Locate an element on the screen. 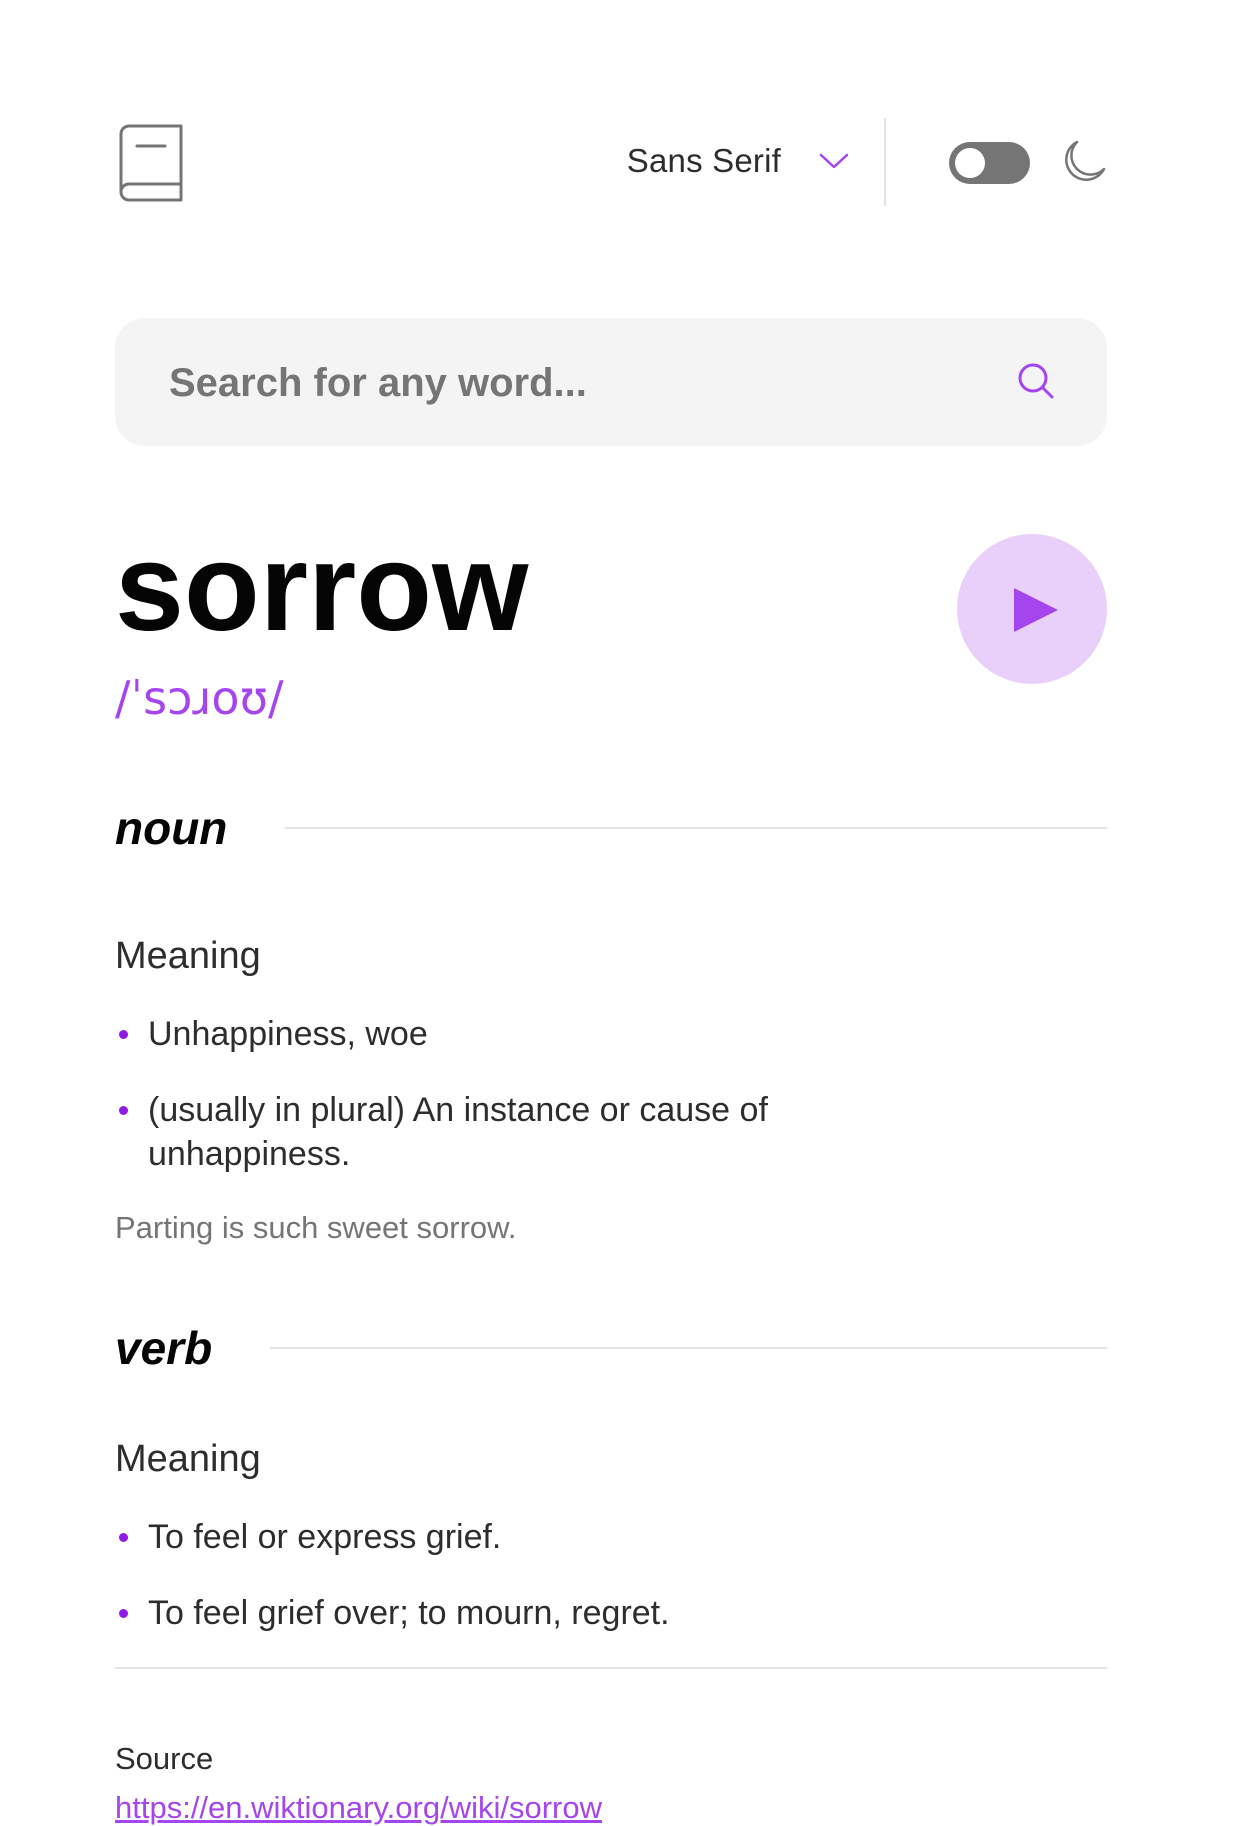 The image size is (1260, 1826). noun-header: noun is located at coordinates (611, 828).